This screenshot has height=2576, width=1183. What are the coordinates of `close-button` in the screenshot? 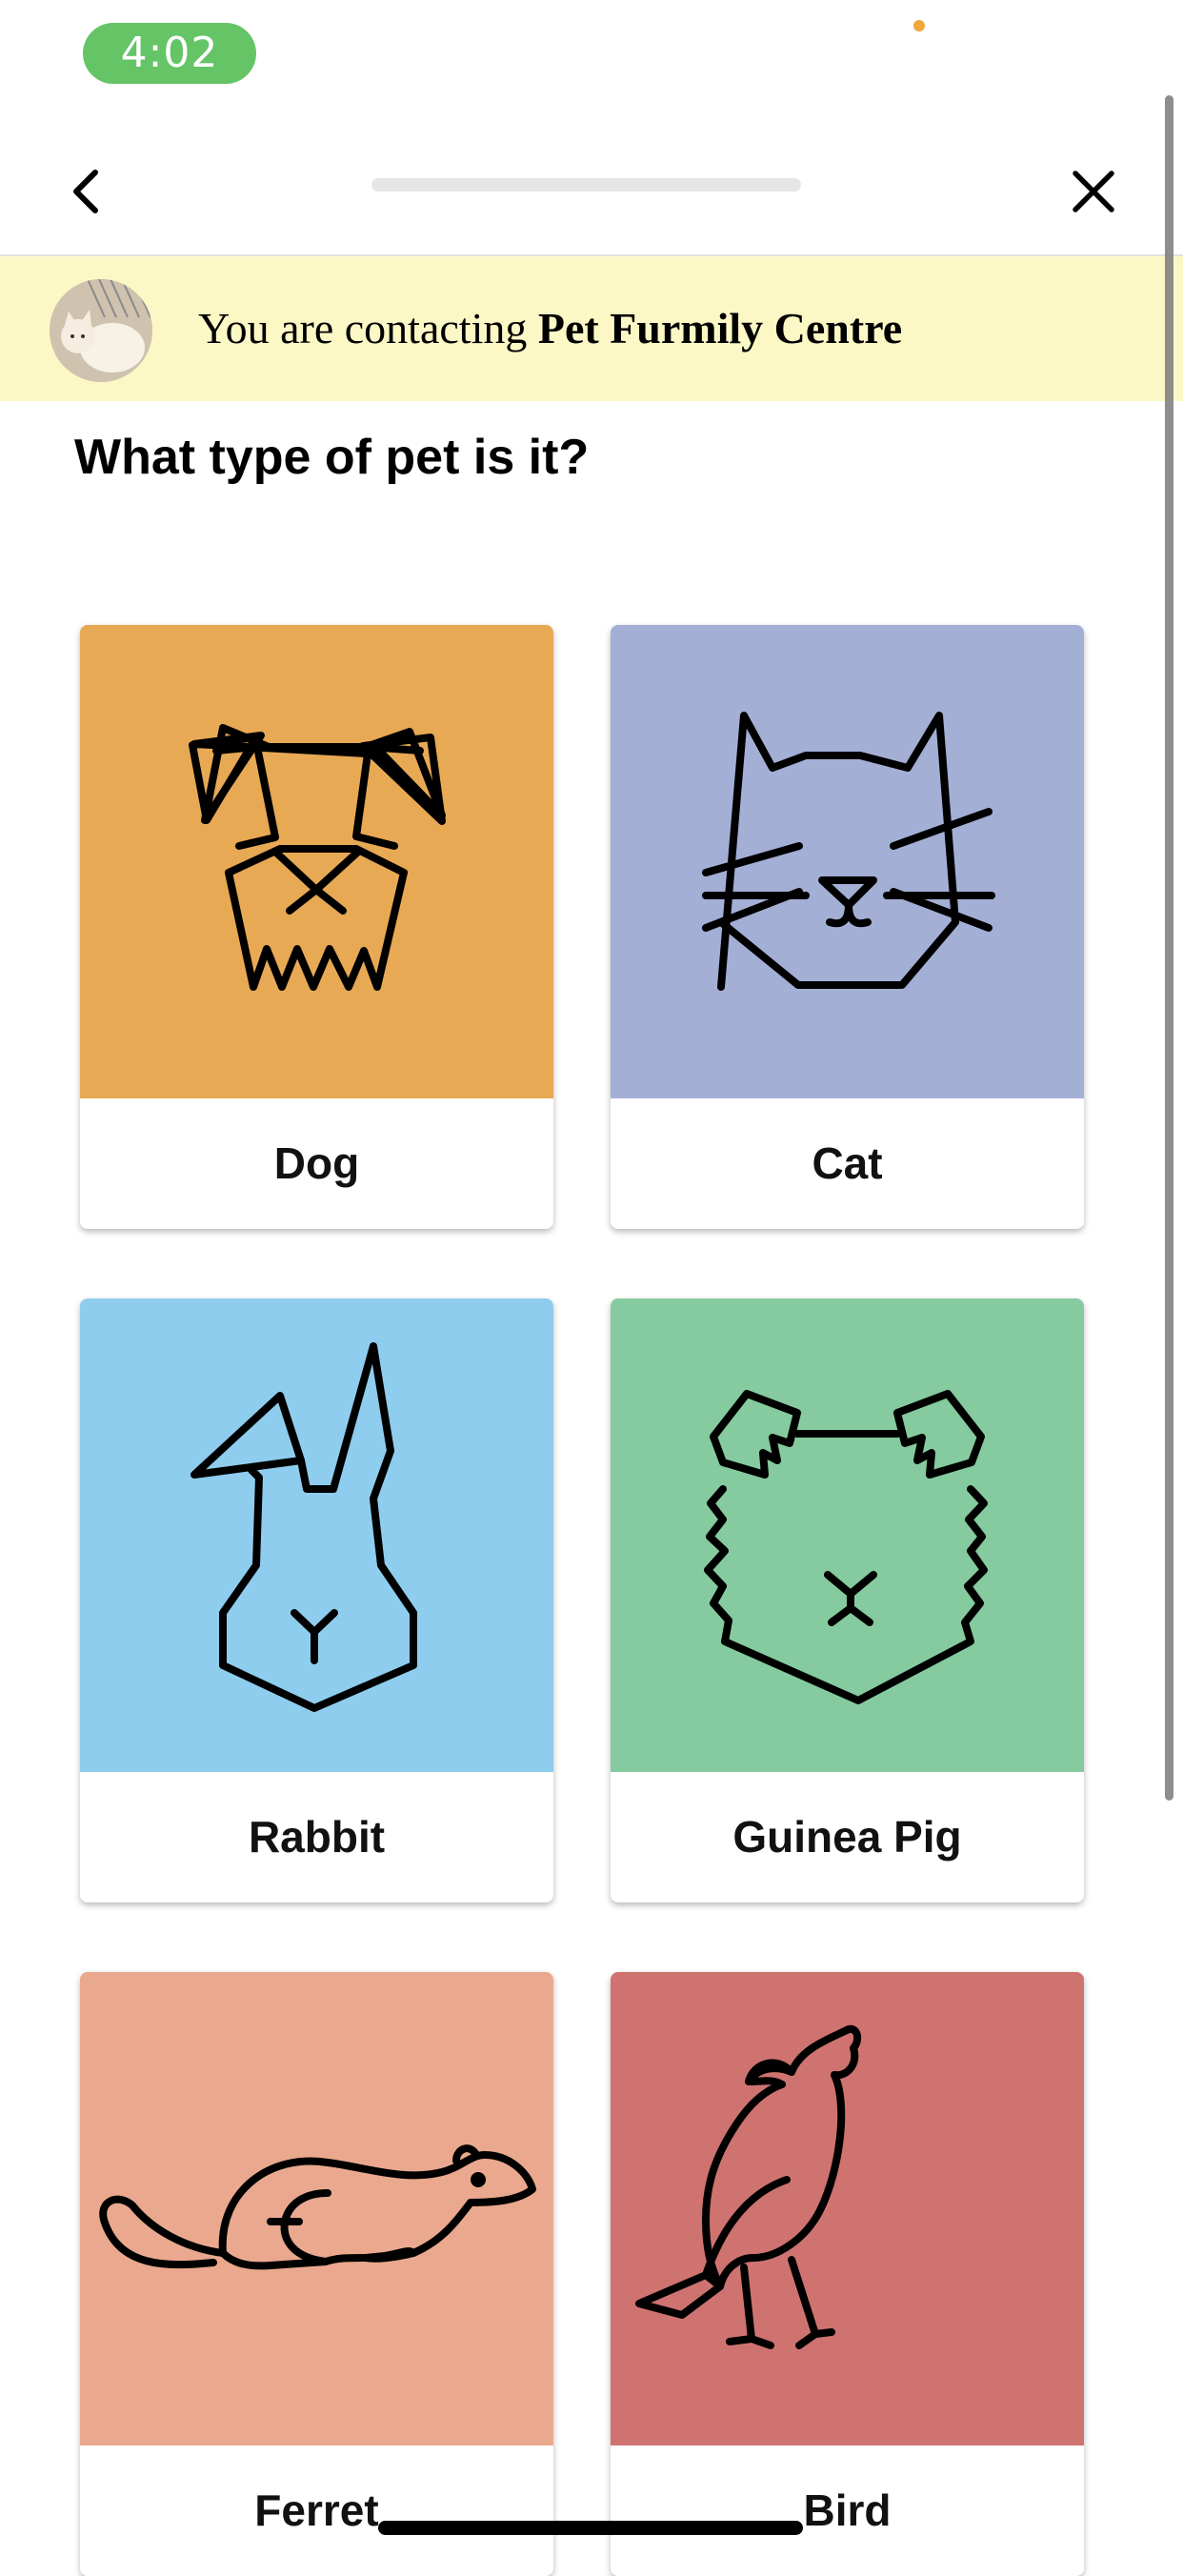 It's located at (1093, 191).